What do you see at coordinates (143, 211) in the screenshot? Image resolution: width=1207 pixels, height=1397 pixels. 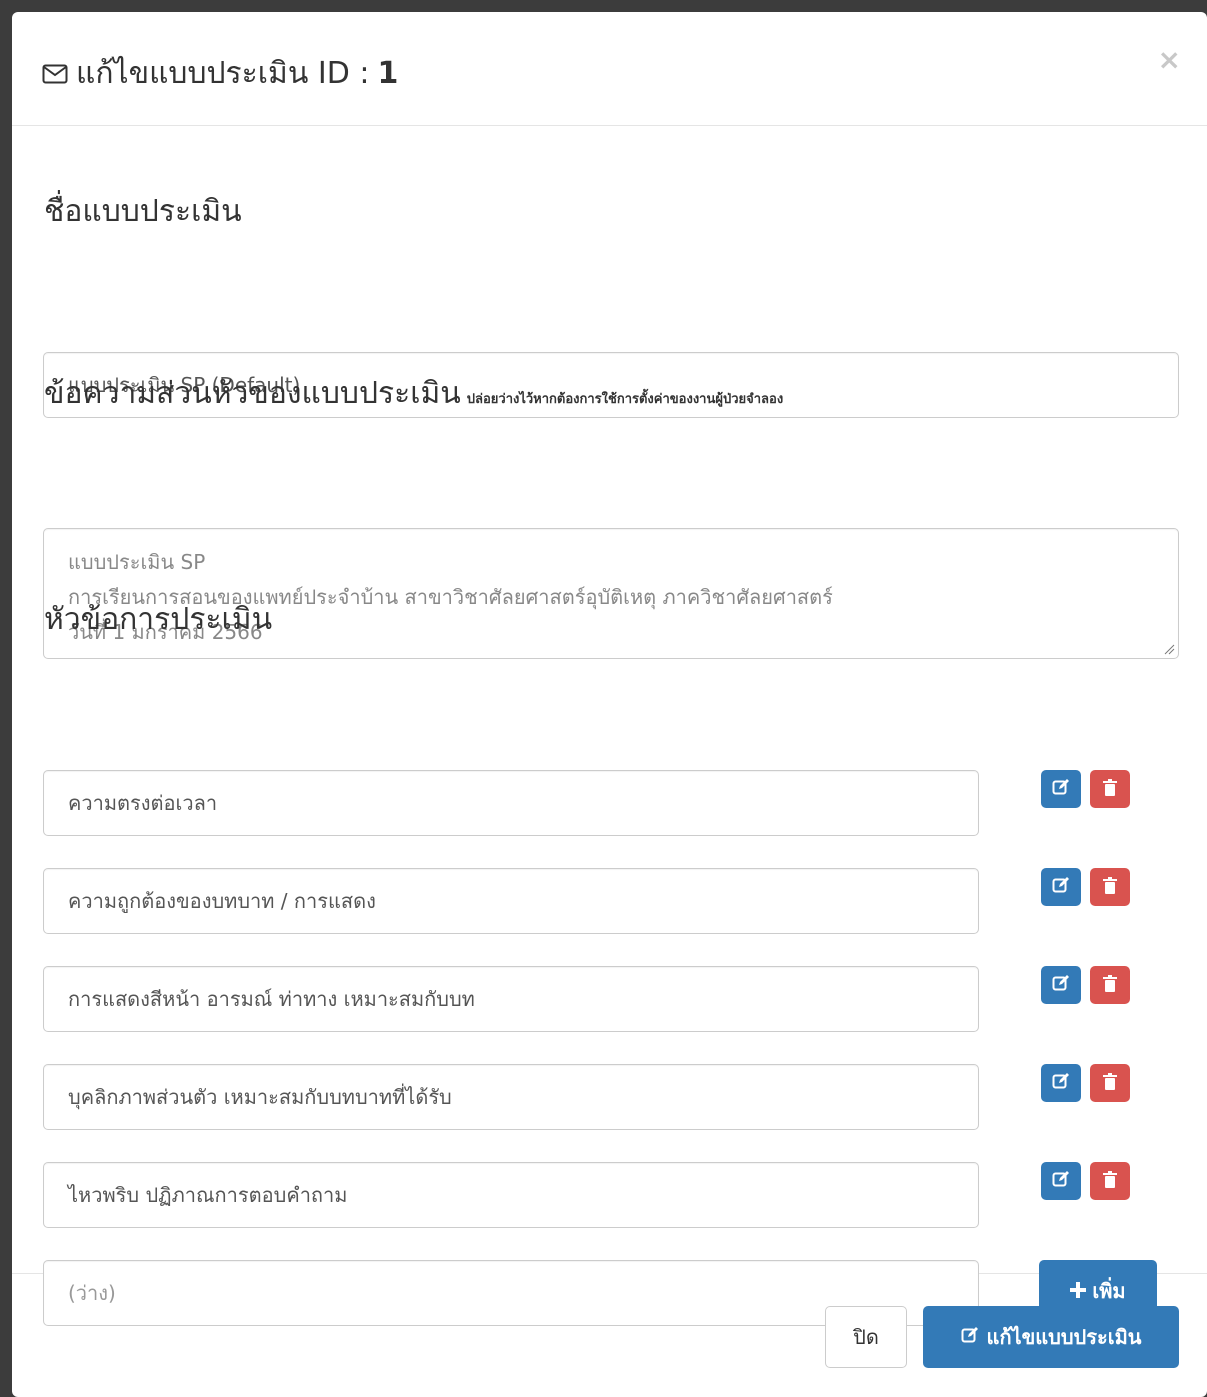 I see `name-label: ชื่อแบบประเมิน` at bounding box center [143, 211].